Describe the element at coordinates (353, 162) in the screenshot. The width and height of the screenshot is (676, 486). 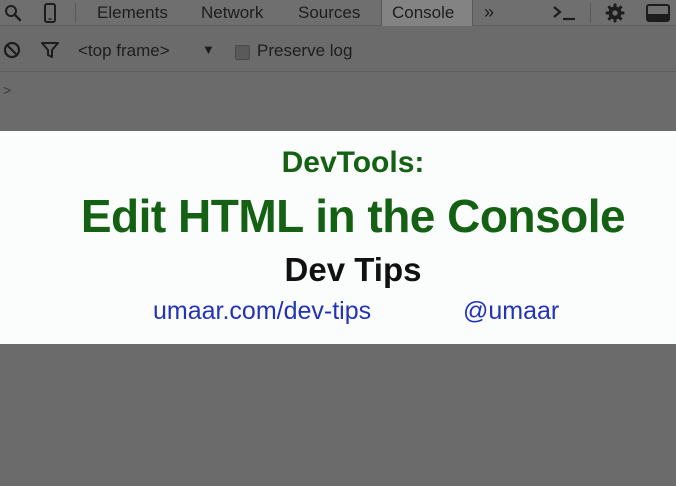
I see `overlay-subtitle: DevTools:` at that location.